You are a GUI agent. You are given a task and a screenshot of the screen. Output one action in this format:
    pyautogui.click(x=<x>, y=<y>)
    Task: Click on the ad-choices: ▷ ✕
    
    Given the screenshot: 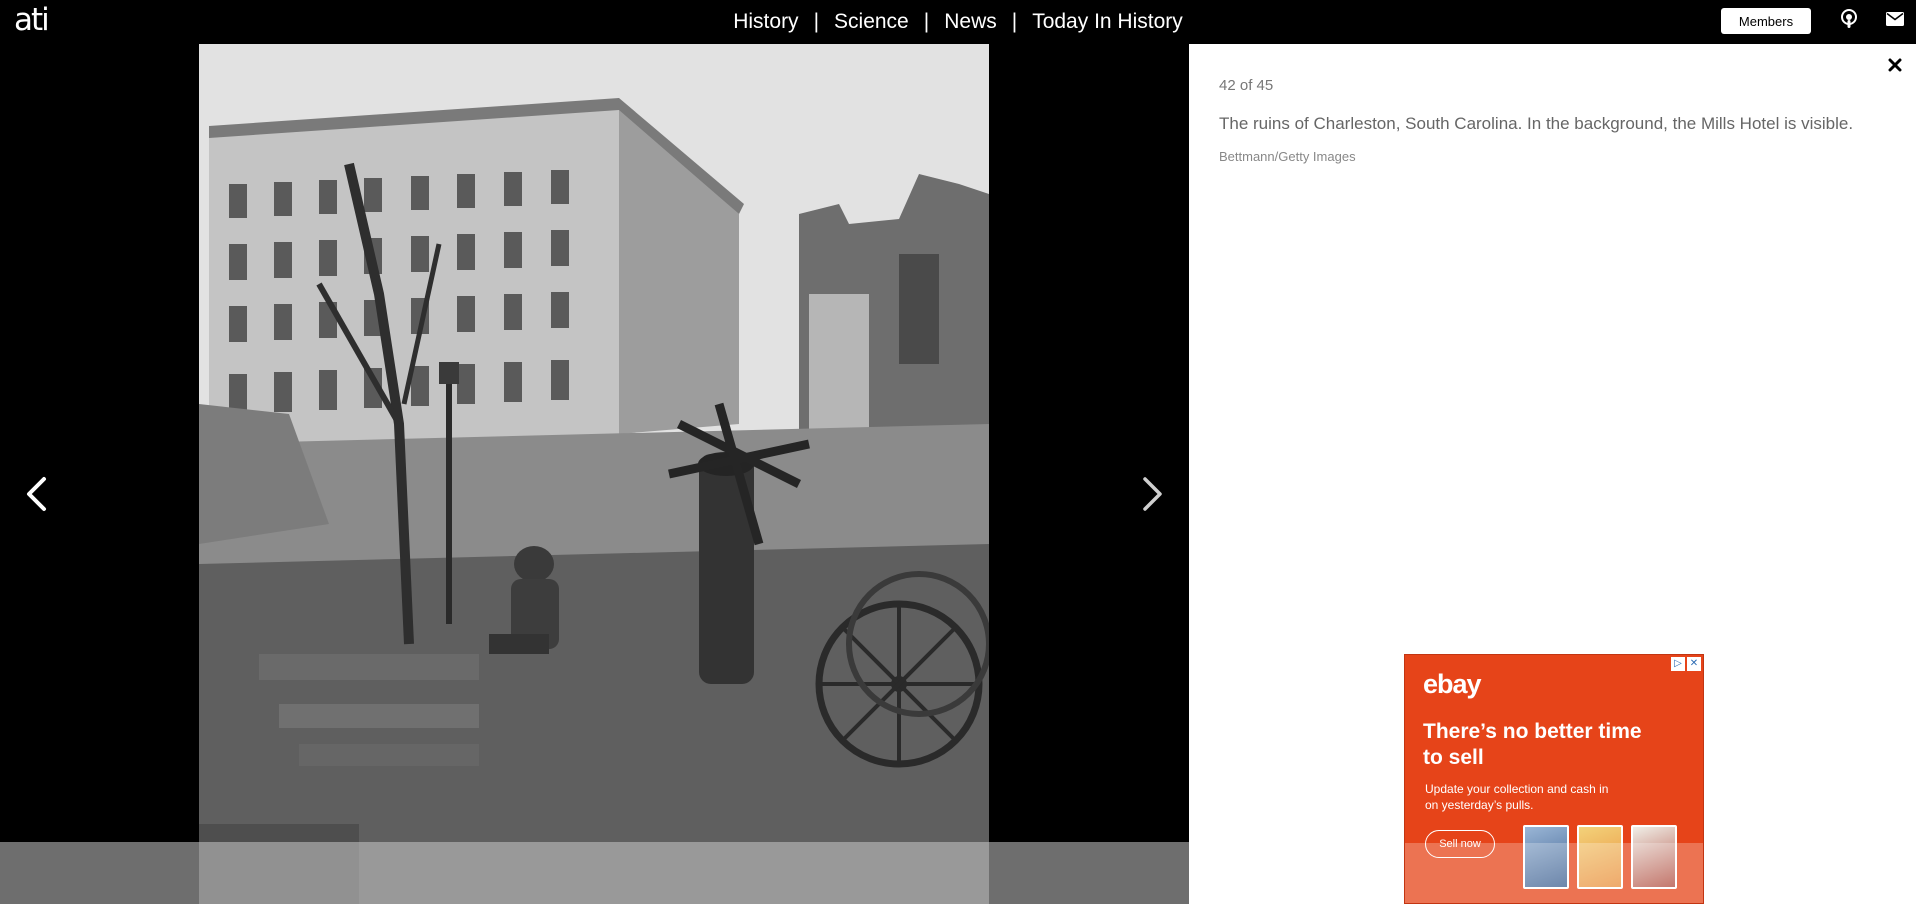 What is the action you would take?
    pyautogui.click(x=1686, y=664)
    